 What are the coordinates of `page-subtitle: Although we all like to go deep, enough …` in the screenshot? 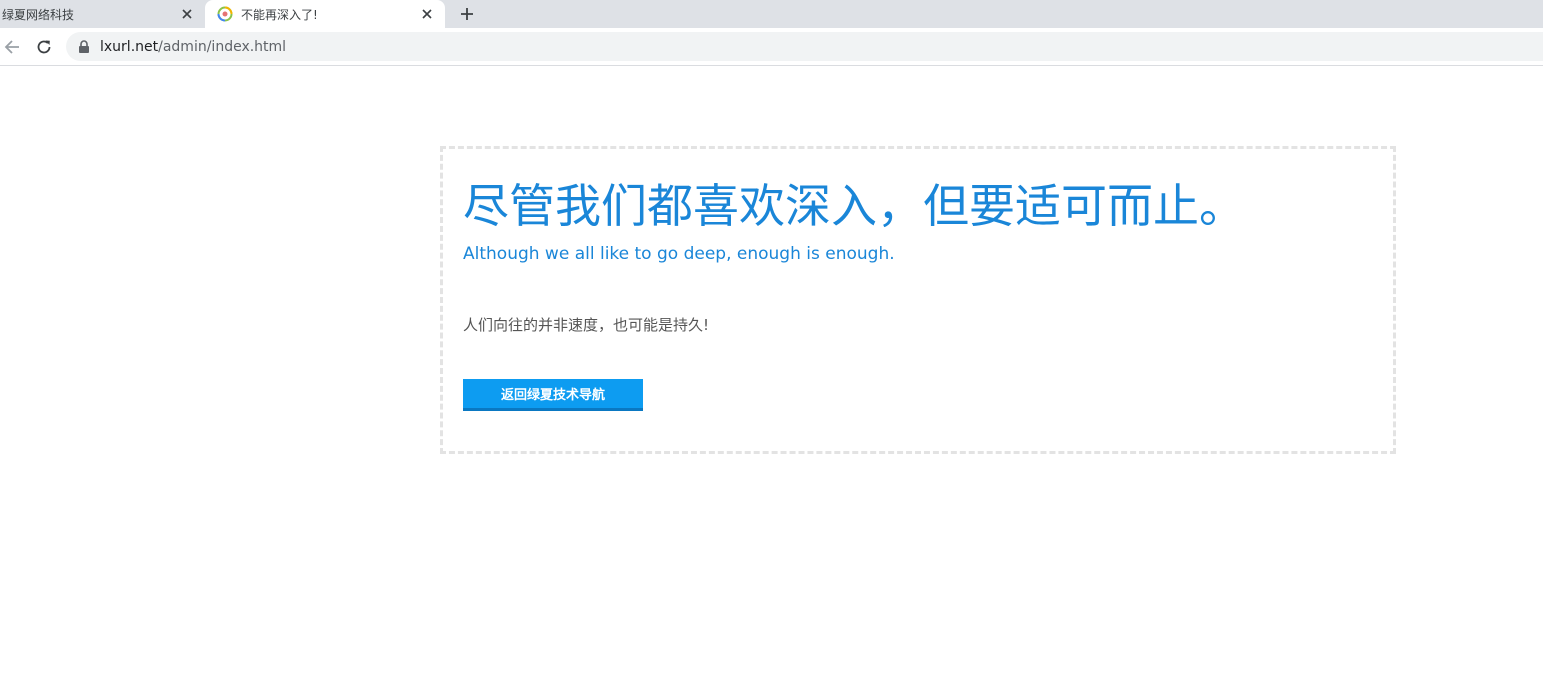 It's located at (679, 254).